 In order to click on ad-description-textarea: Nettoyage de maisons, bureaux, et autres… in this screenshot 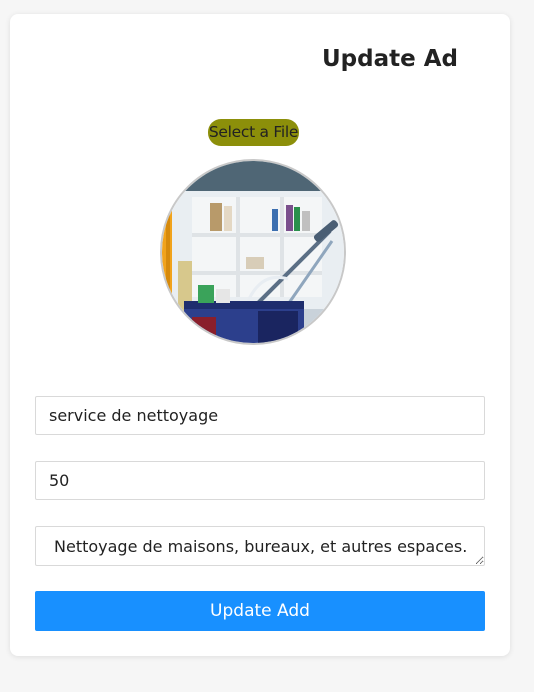, I will do `click(260, 546)`.